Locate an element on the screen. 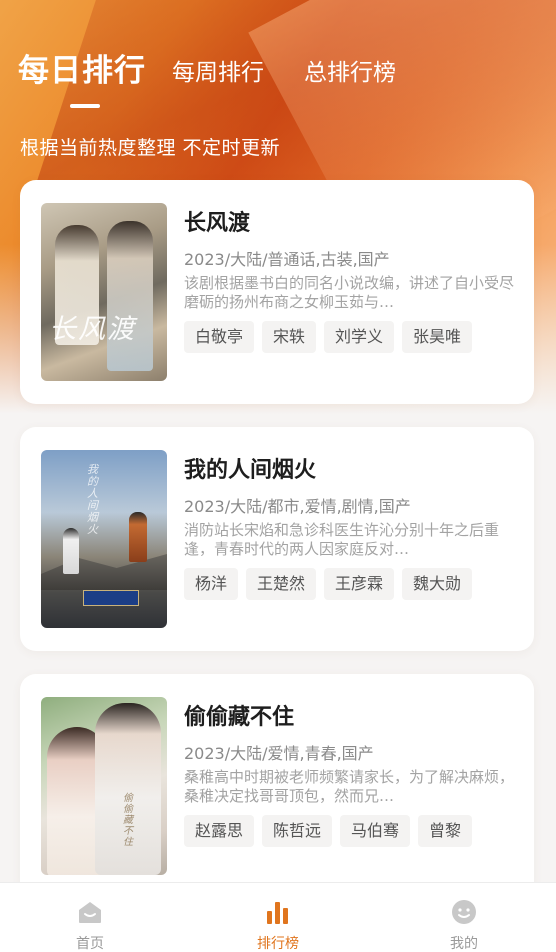 The height and width of the screenshot is (952, 556). cast-tag: 马伯骞 is located at coordinates (375, 831).